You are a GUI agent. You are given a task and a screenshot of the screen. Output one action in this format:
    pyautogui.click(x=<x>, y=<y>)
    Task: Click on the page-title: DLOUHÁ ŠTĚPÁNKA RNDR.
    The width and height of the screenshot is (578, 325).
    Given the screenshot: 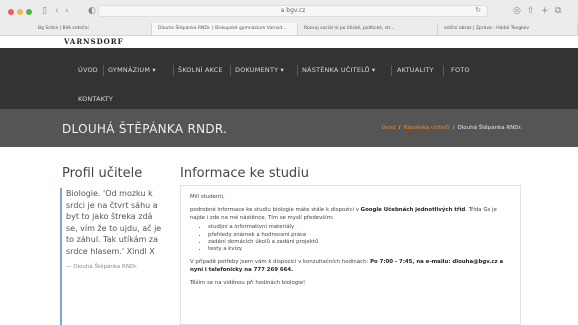 What is the action you would take?
    pyautogui.click(x=145, y=129)
    